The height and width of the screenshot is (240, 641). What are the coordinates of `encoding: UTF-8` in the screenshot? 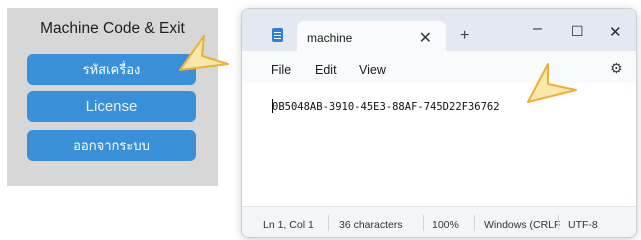 It's located at (583, 225).